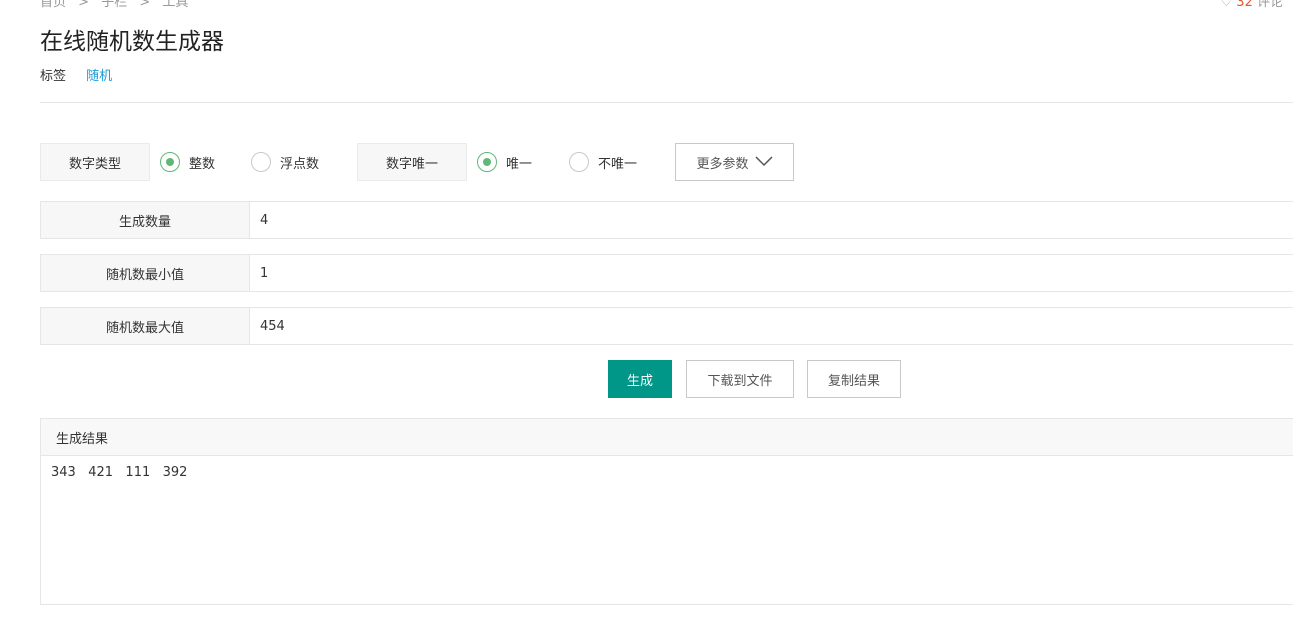 This screenshot has height=617, width=1293. Describe the element at coordinates (412, 162) in the screenshot. I see `unique-label: 数字唯一` at that location.